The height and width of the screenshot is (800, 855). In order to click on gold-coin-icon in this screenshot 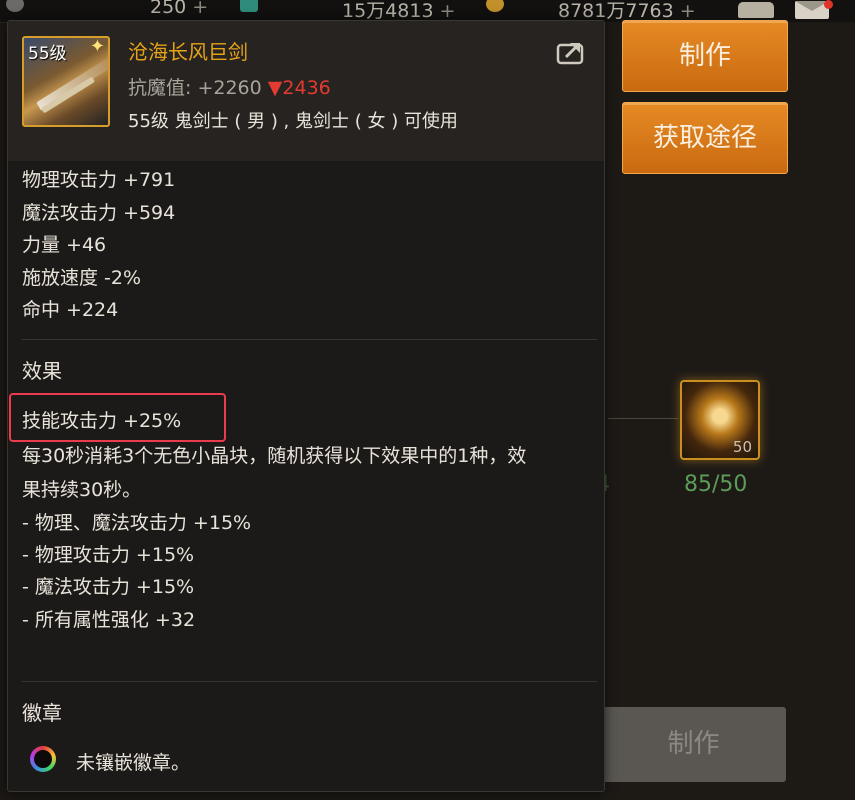, I will do `click(495, 6)`.